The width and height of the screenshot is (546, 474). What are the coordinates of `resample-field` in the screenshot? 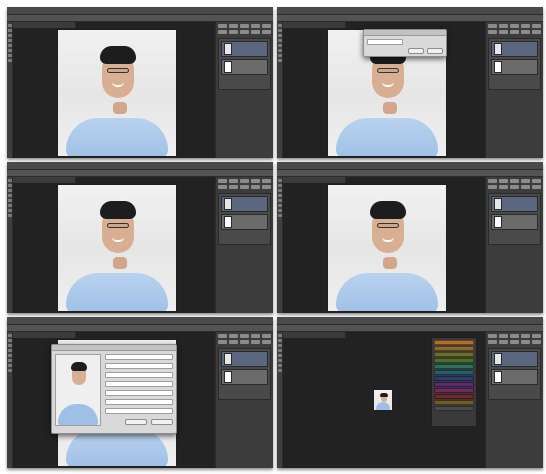 It's located at (139, 411).